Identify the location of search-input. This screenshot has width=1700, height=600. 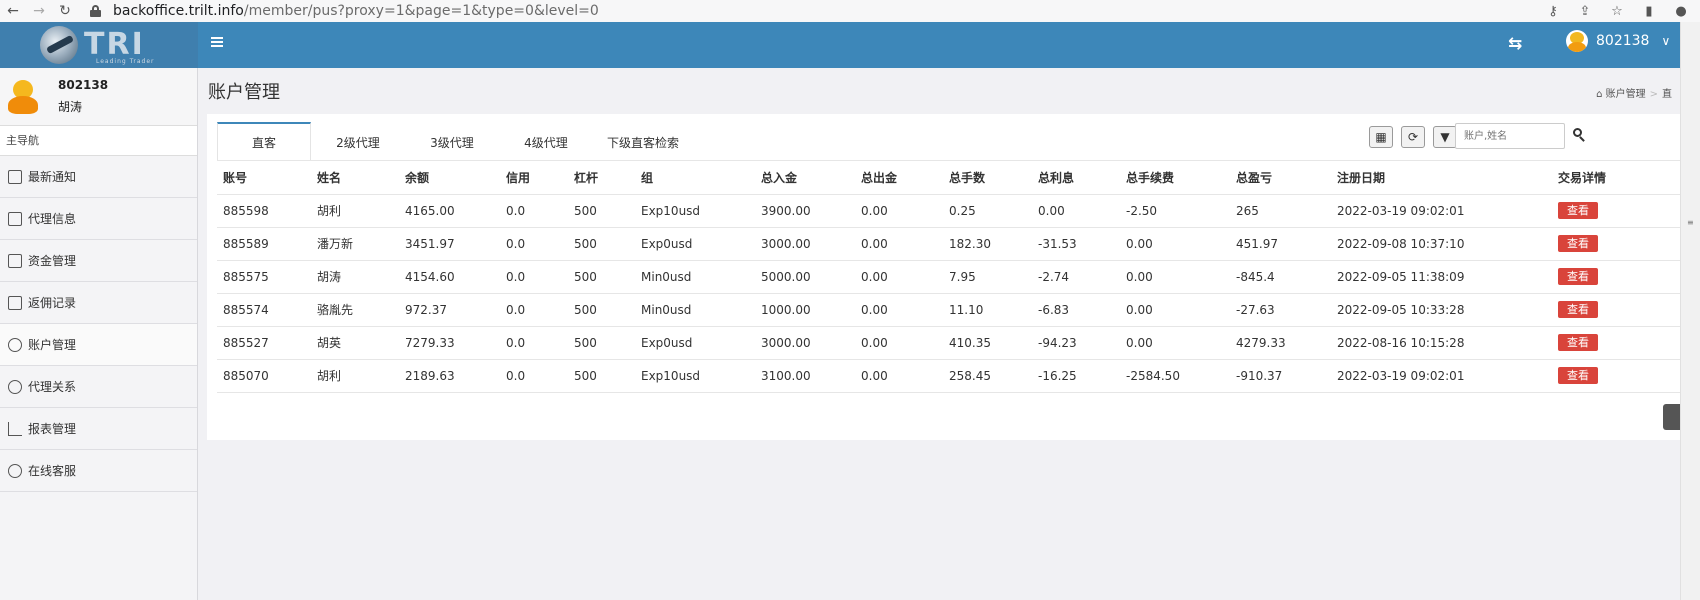
(1510, 136).